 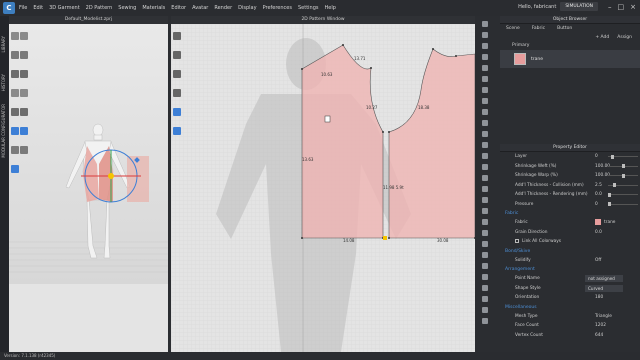 I want to click on graphic-icon, so click(x=24, y=131).